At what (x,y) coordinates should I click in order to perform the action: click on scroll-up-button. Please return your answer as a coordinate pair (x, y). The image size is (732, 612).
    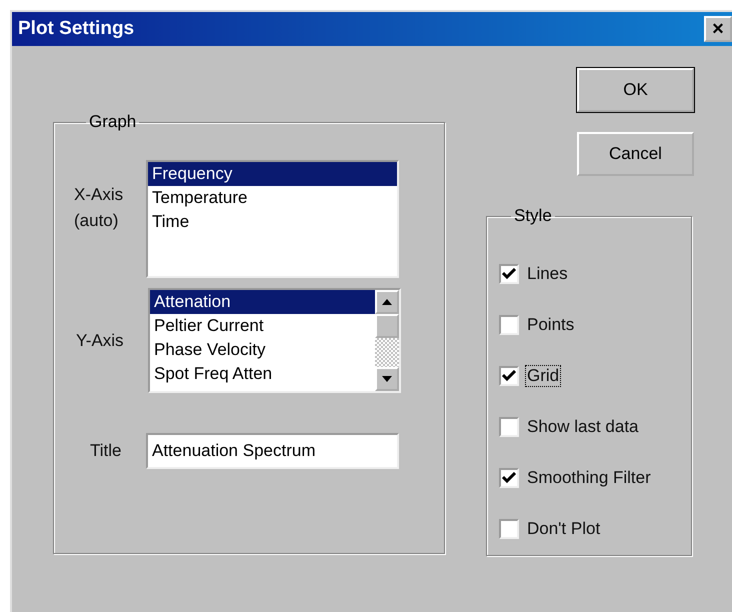
    Looking at the image, I should click on (387, 302).